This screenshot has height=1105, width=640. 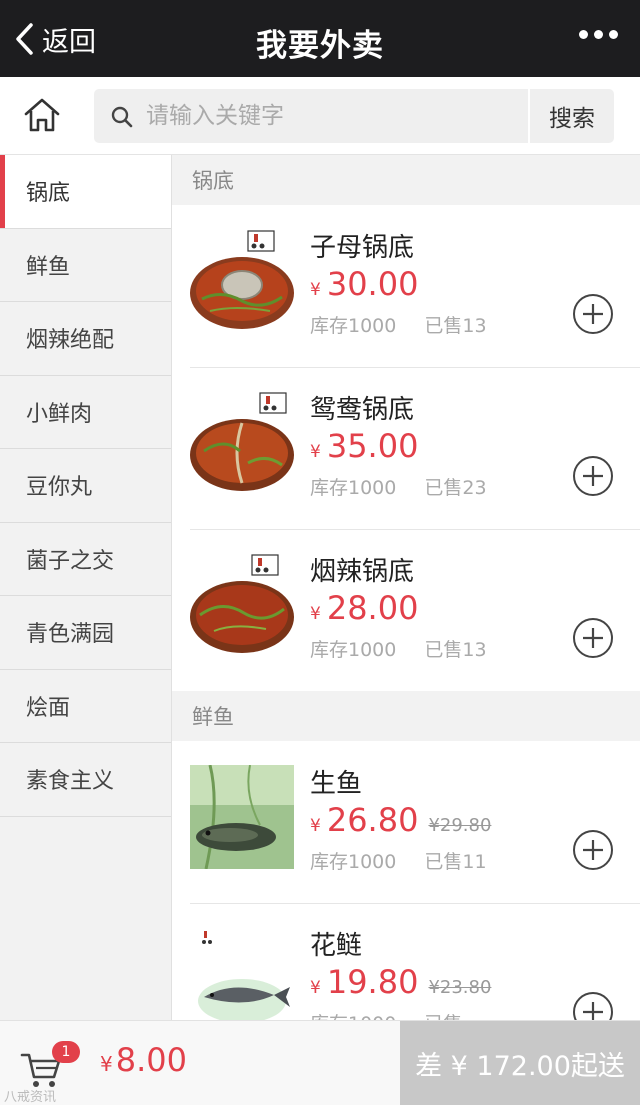 What do you see at coordinates (372, 820) in the screenshot?
I see `price-value: 26.80` at bounding box center [372, 820].